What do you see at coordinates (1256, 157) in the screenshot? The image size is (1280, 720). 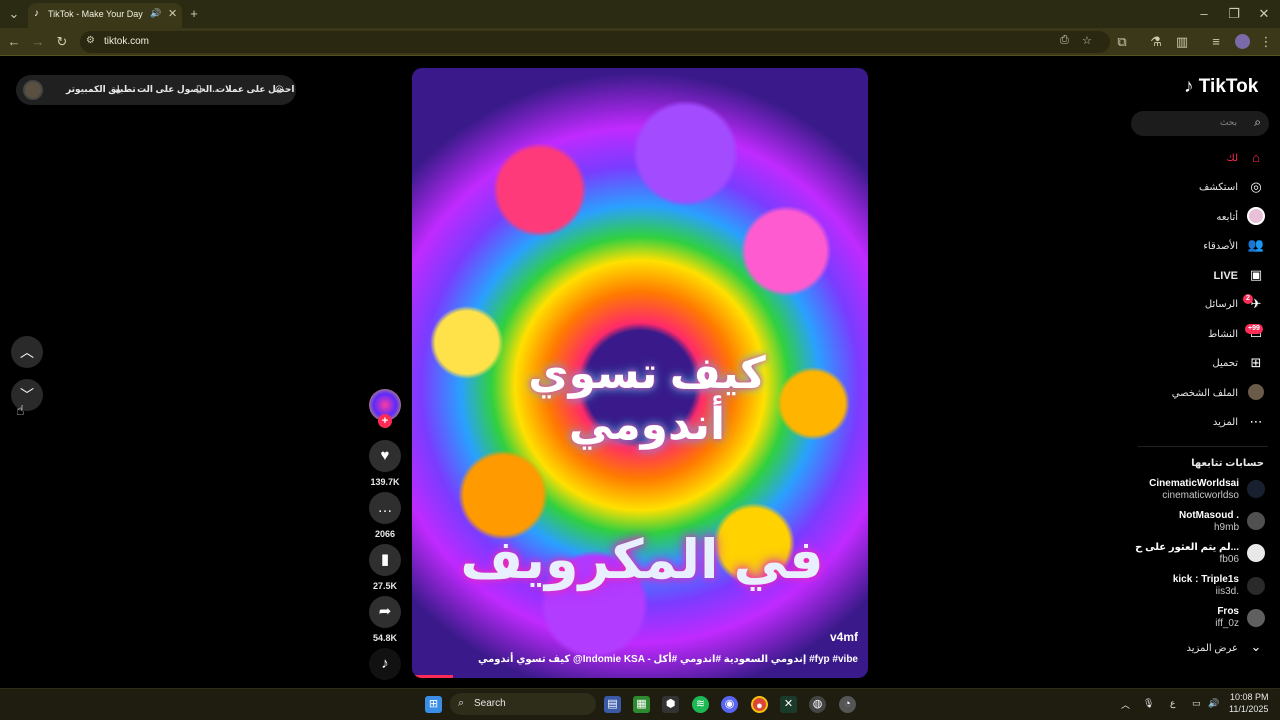 I see `home-icon: ⌂` at bounding box center [1256, 157].